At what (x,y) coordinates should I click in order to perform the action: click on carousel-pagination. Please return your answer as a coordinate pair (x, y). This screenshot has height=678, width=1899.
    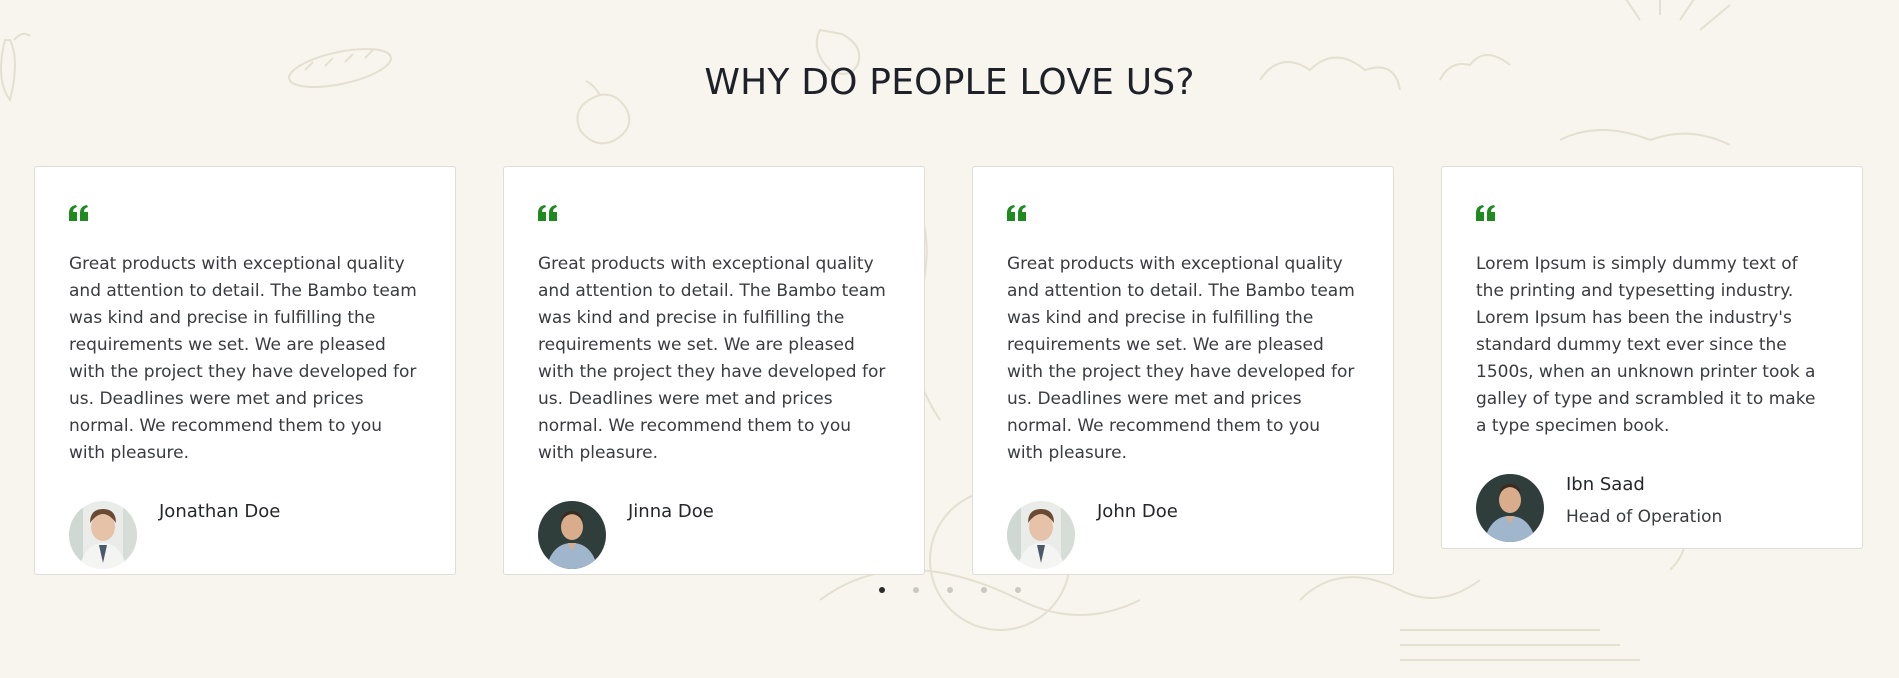
    Looking at the image, I should click on (964, 590).